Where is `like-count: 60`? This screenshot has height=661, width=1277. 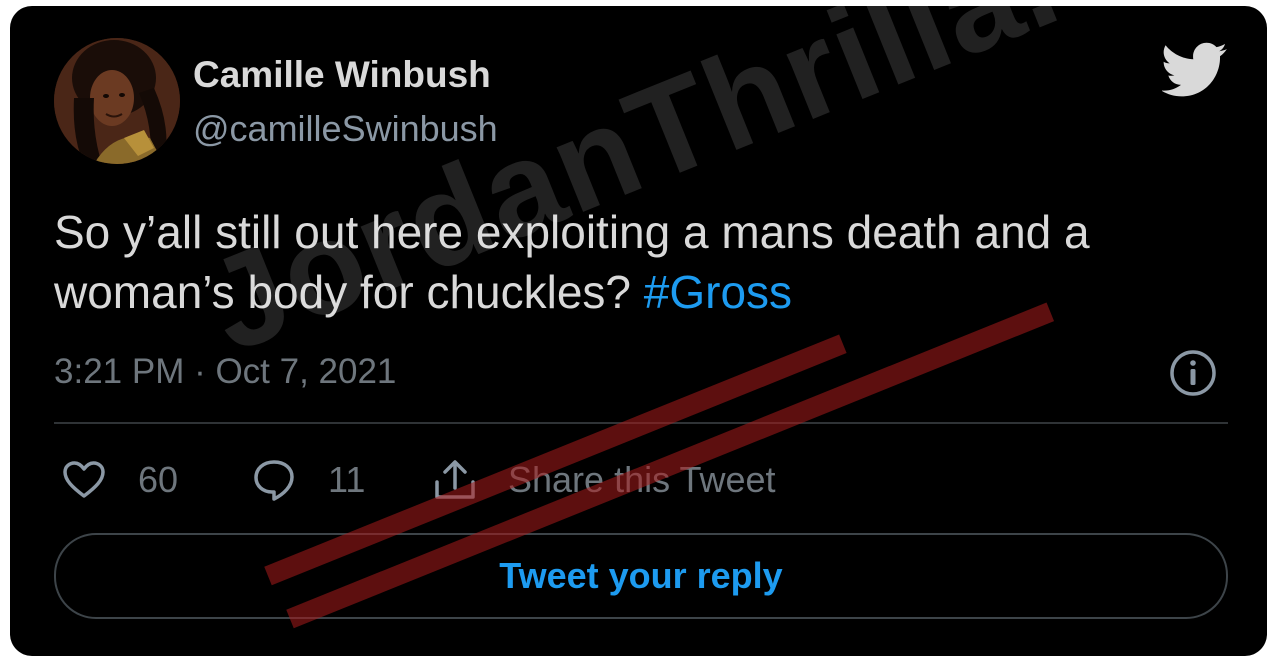 like-count: 60 is located at coordinates (158, 479).